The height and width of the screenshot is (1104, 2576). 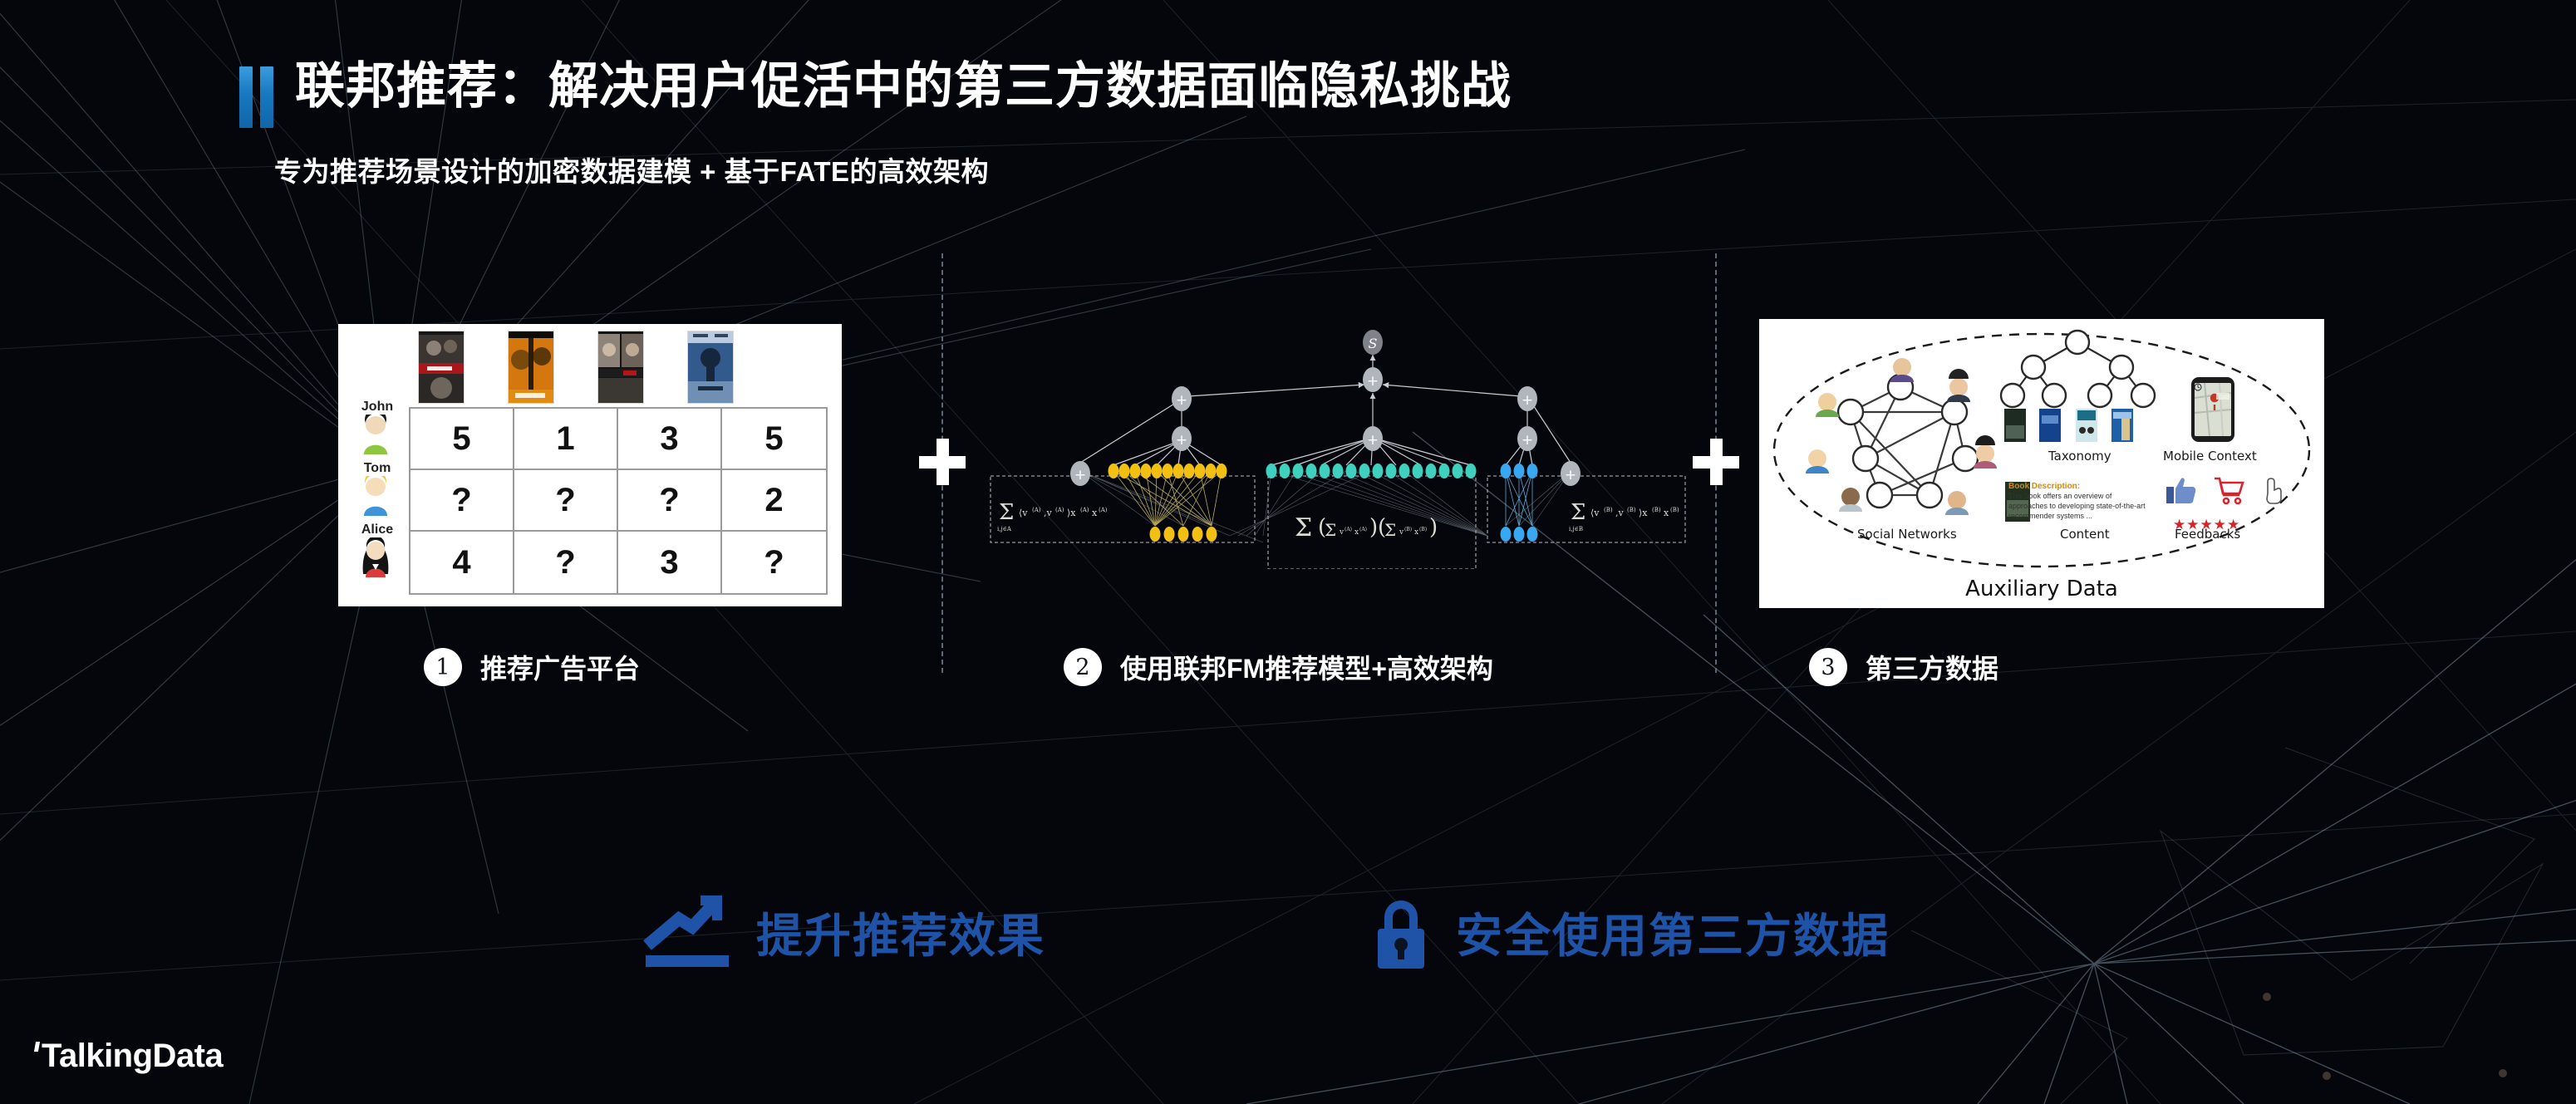 I want to click on step-number: 2, so click(x=1083, y=667).